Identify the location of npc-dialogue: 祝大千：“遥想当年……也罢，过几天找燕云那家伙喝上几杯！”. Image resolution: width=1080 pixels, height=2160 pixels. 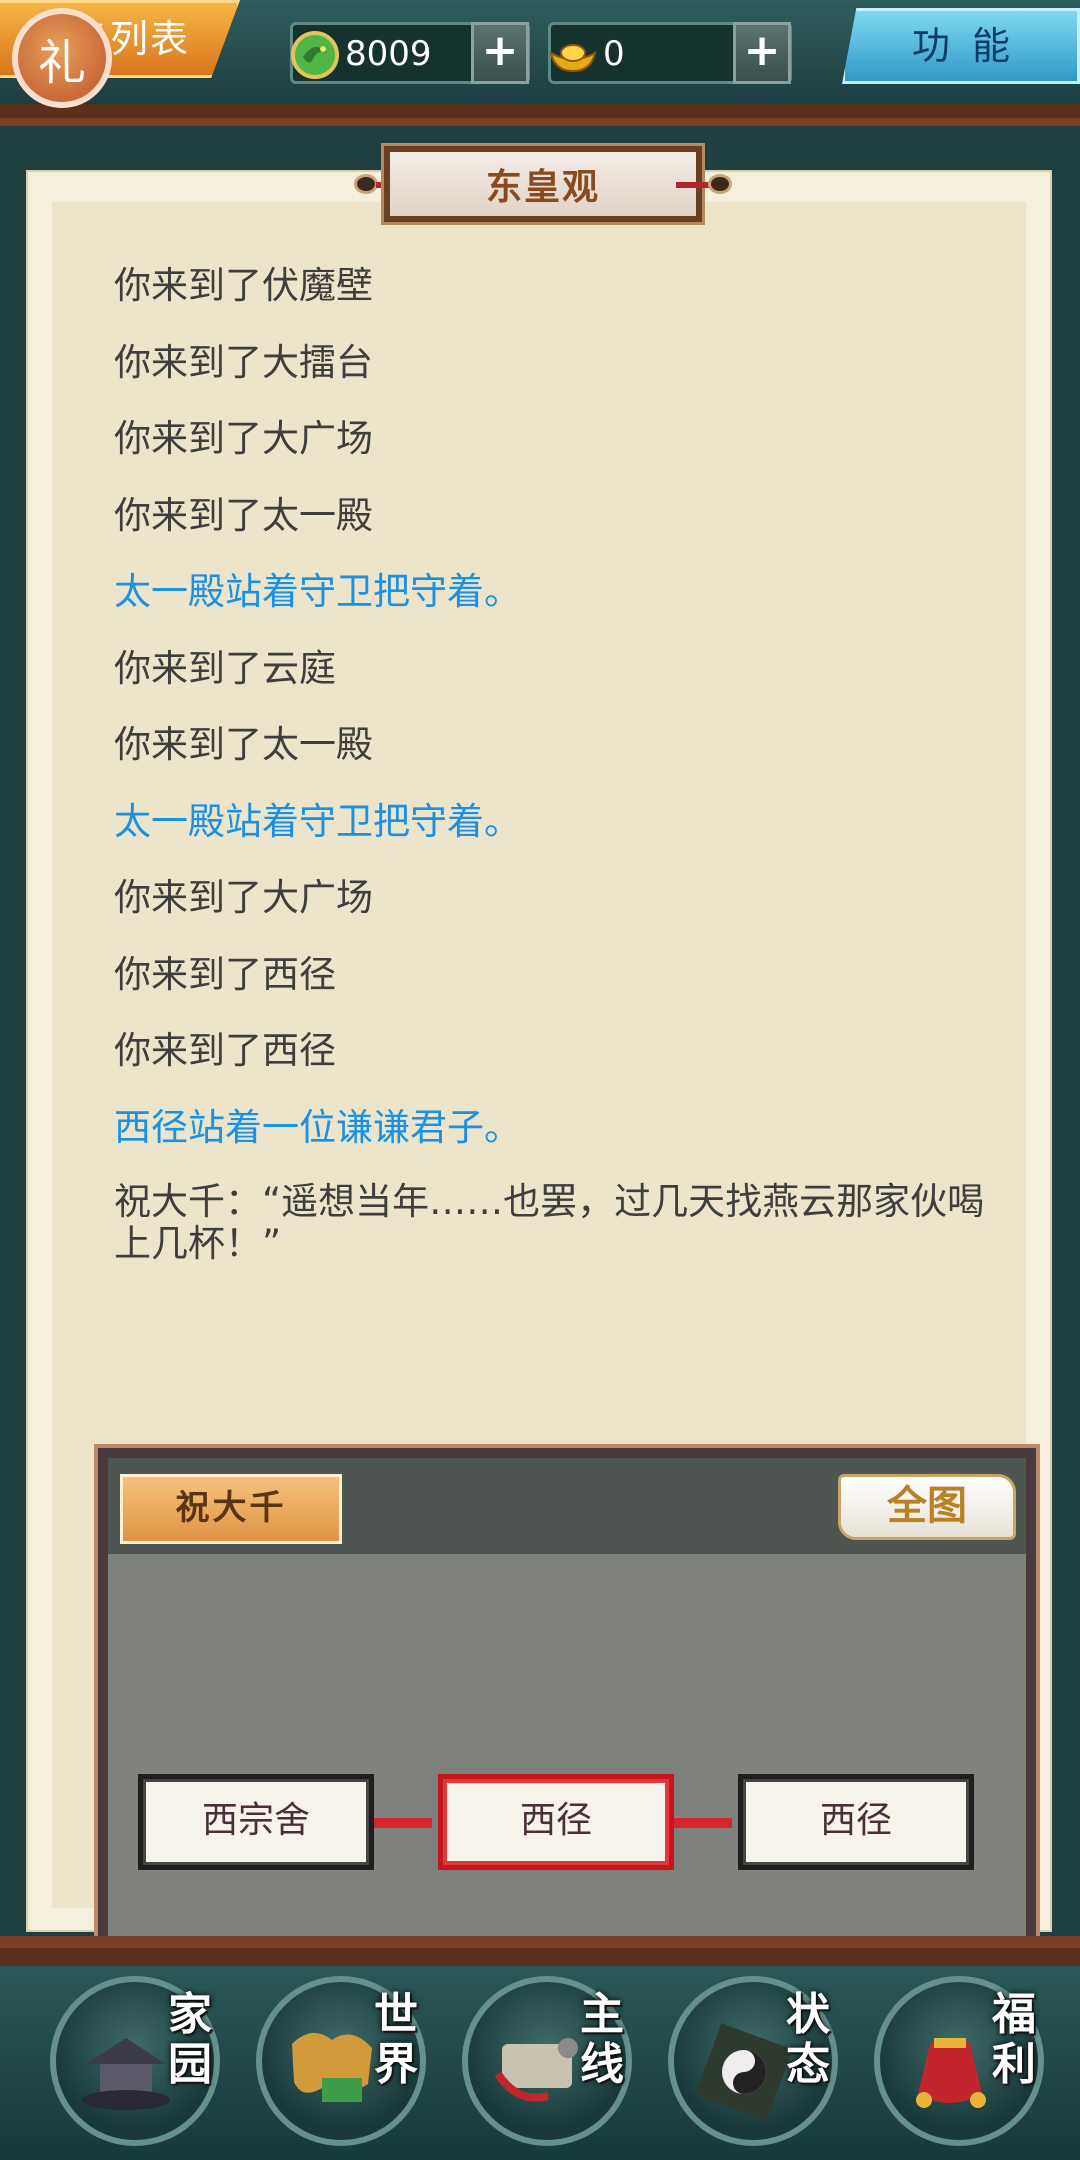
(549, 1222).